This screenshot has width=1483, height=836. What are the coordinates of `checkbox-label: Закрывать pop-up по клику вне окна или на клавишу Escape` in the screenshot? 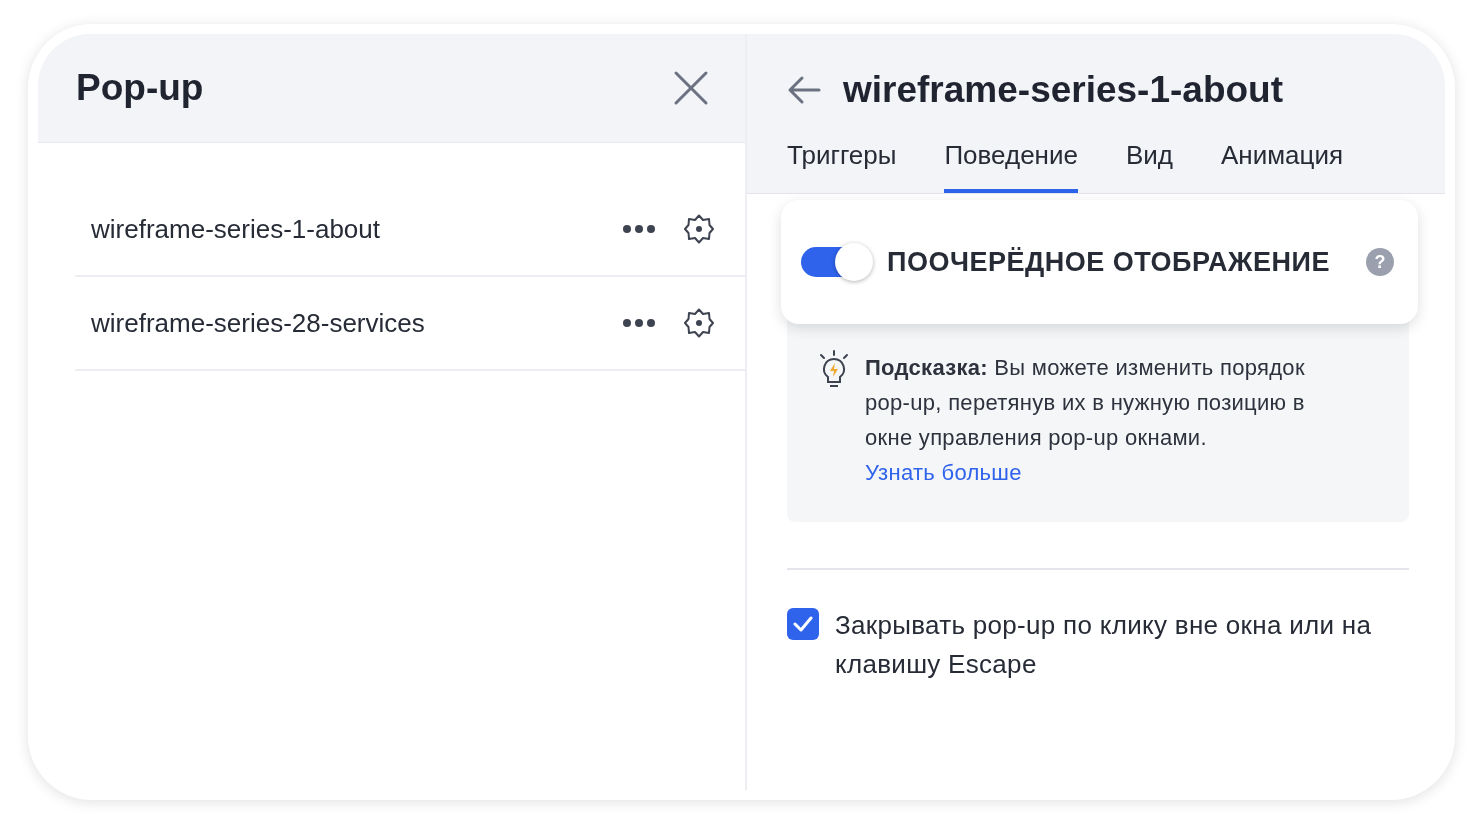 It's located at (1104, 645).